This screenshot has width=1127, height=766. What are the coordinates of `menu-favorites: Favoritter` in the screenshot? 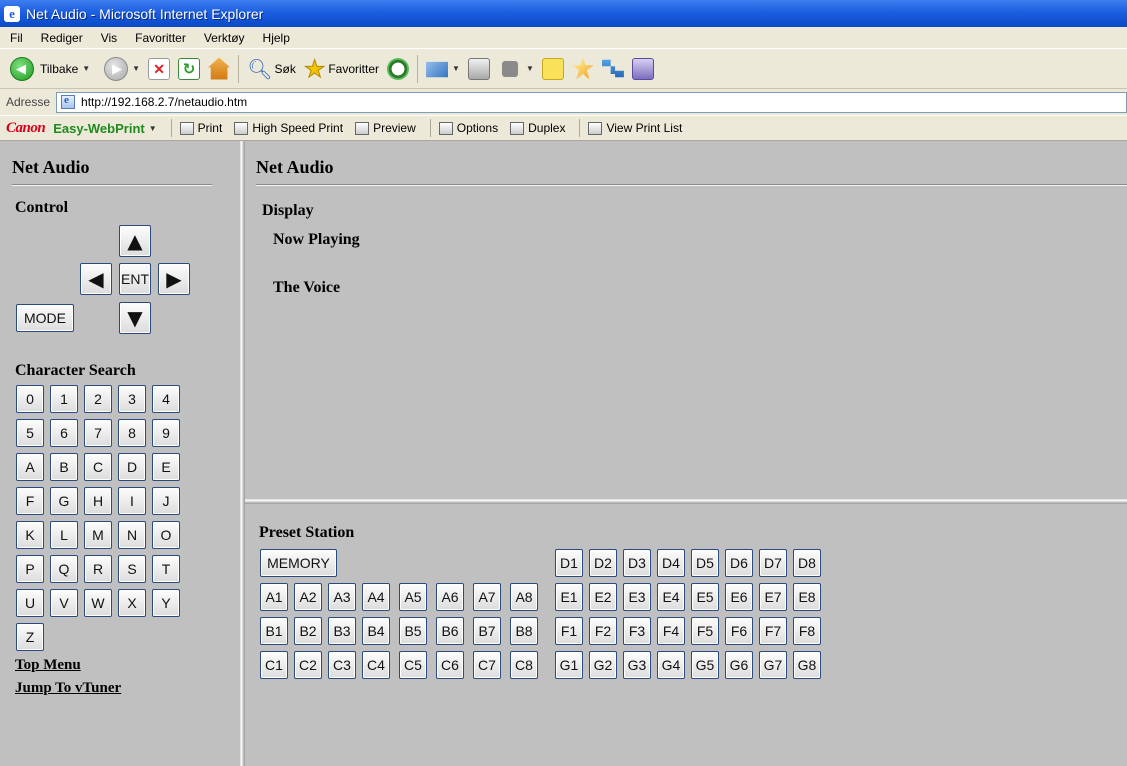 It's located at (160, 38).